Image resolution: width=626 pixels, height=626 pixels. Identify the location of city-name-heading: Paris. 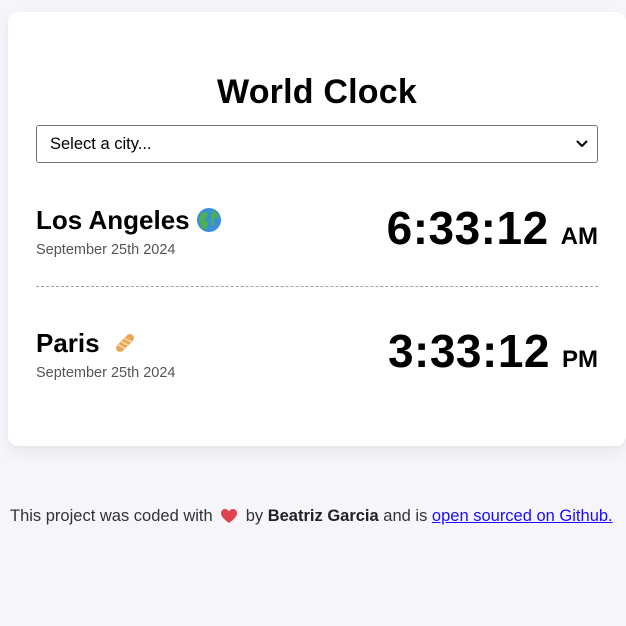
(87, 343).